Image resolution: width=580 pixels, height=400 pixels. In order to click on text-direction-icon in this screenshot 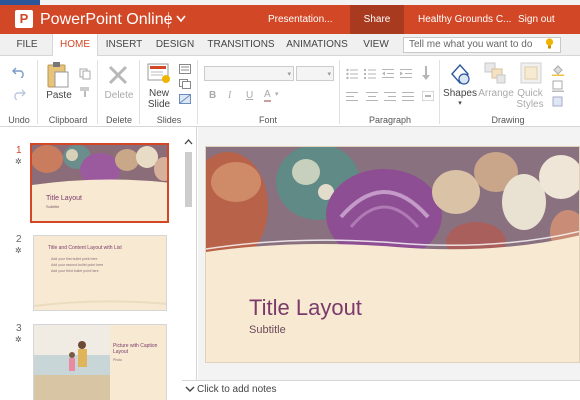, I will do `click(426, 74)`.